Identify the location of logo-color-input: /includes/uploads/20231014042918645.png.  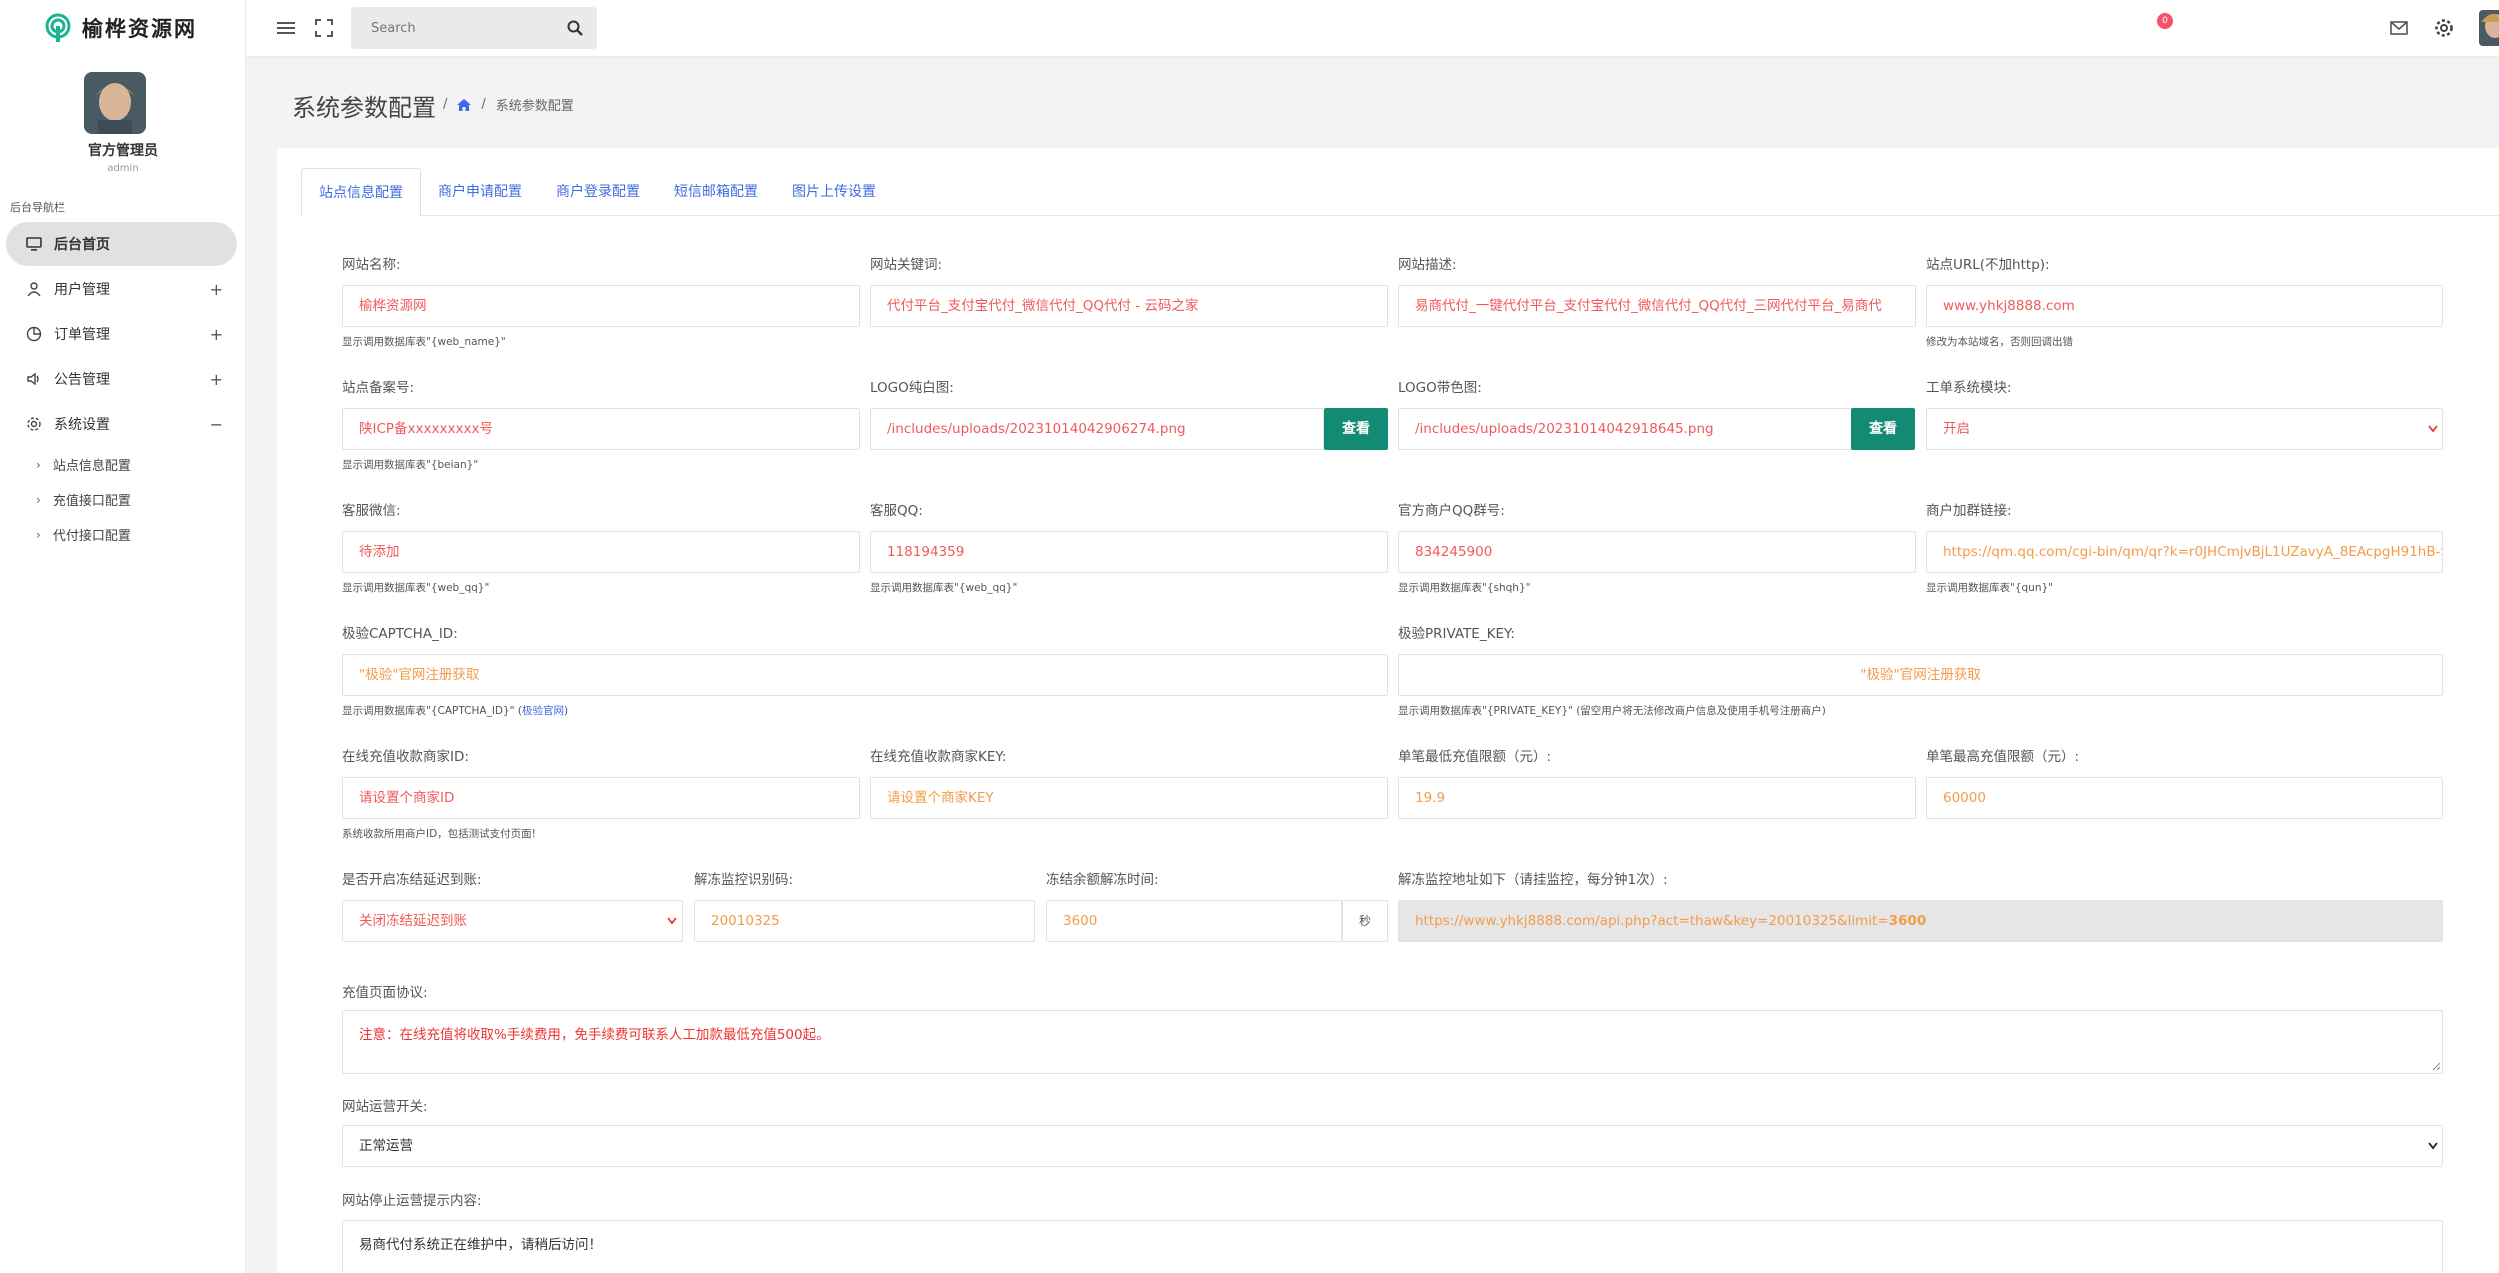
(1625, 429).